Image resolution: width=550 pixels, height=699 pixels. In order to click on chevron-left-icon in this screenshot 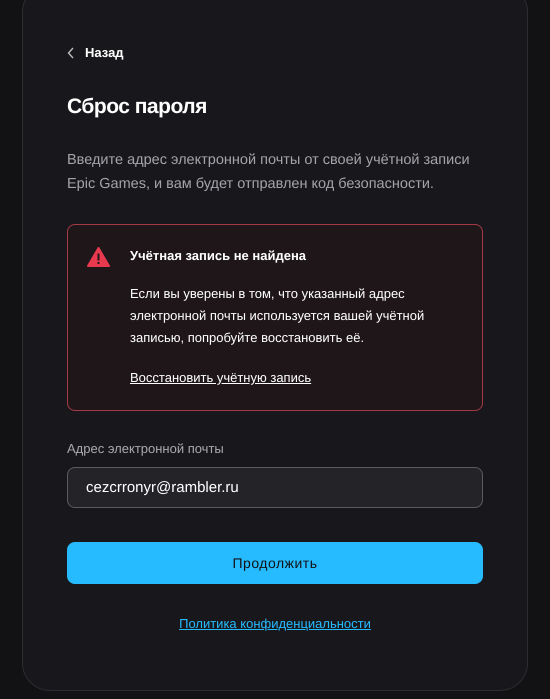, I will do `click(71, 52)`.